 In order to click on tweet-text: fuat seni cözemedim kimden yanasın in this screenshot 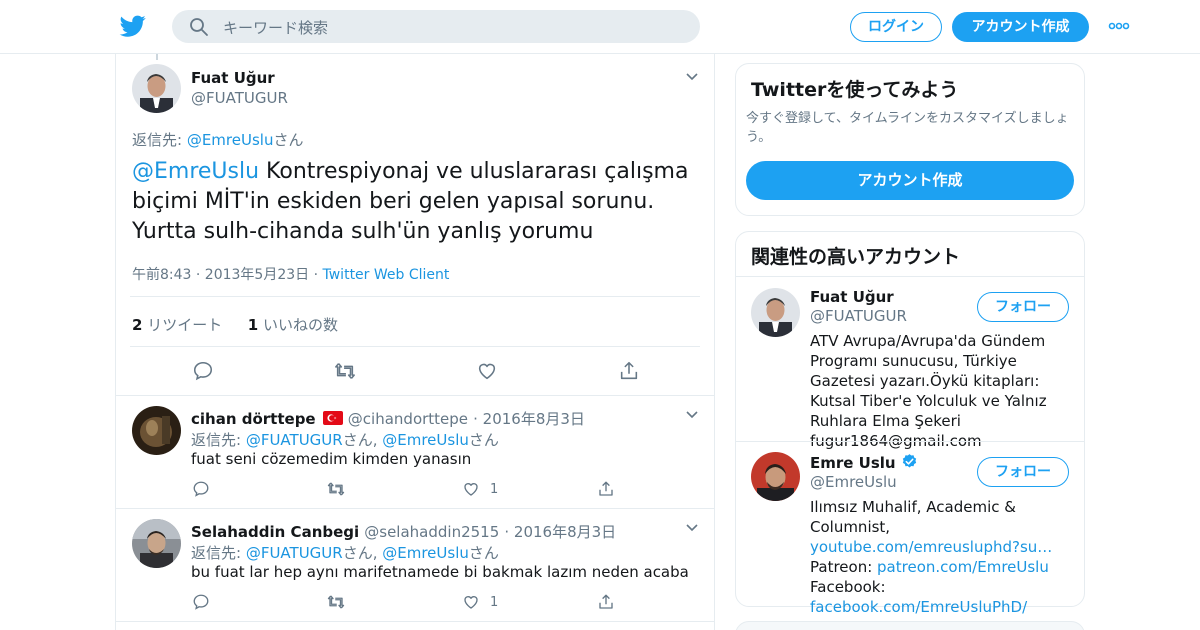, I will do `click(331, 459)`.